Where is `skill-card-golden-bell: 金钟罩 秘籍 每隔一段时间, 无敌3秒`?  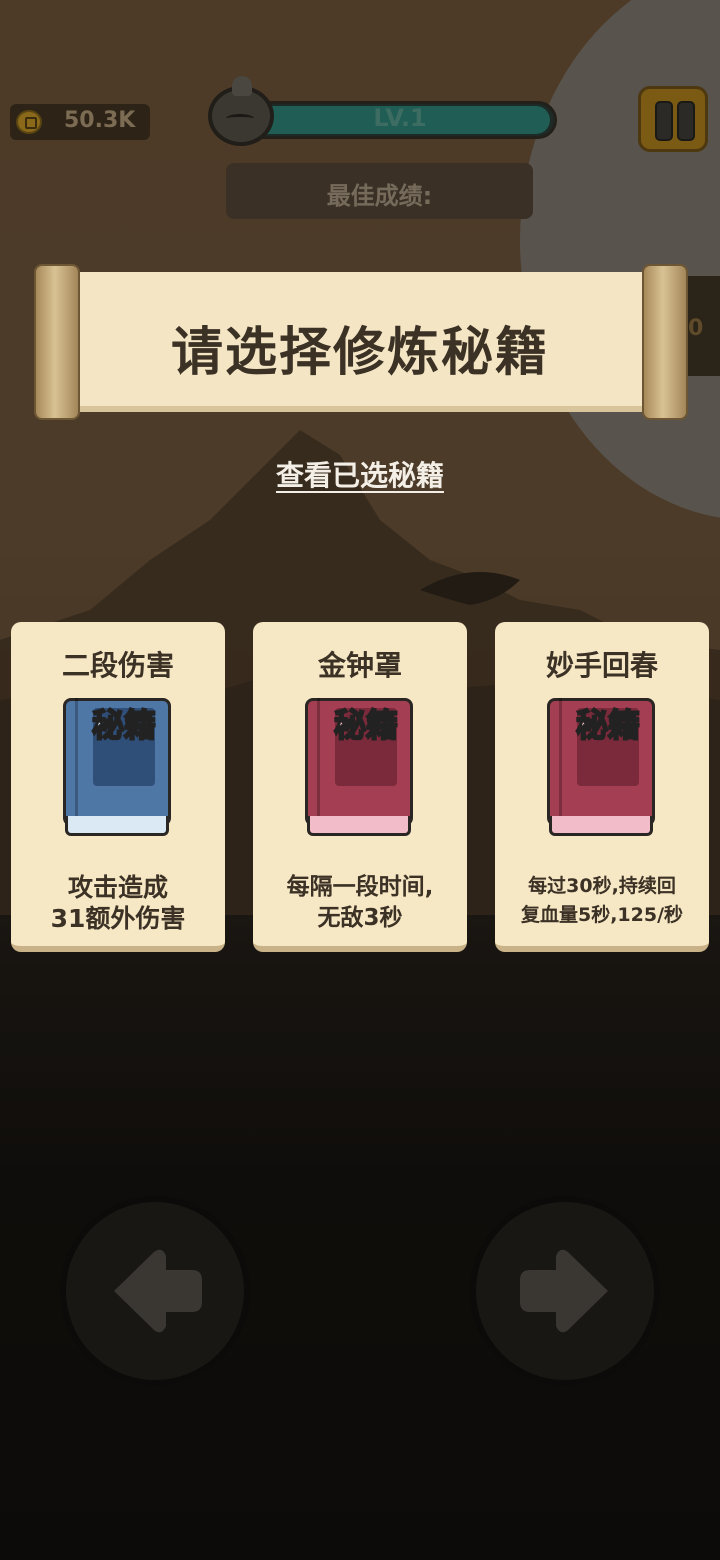
skill-card-golden-bell: 金钟罩 秘籍 每隔一段时间, 无敌3秒 is located at coordinates (360, 787).